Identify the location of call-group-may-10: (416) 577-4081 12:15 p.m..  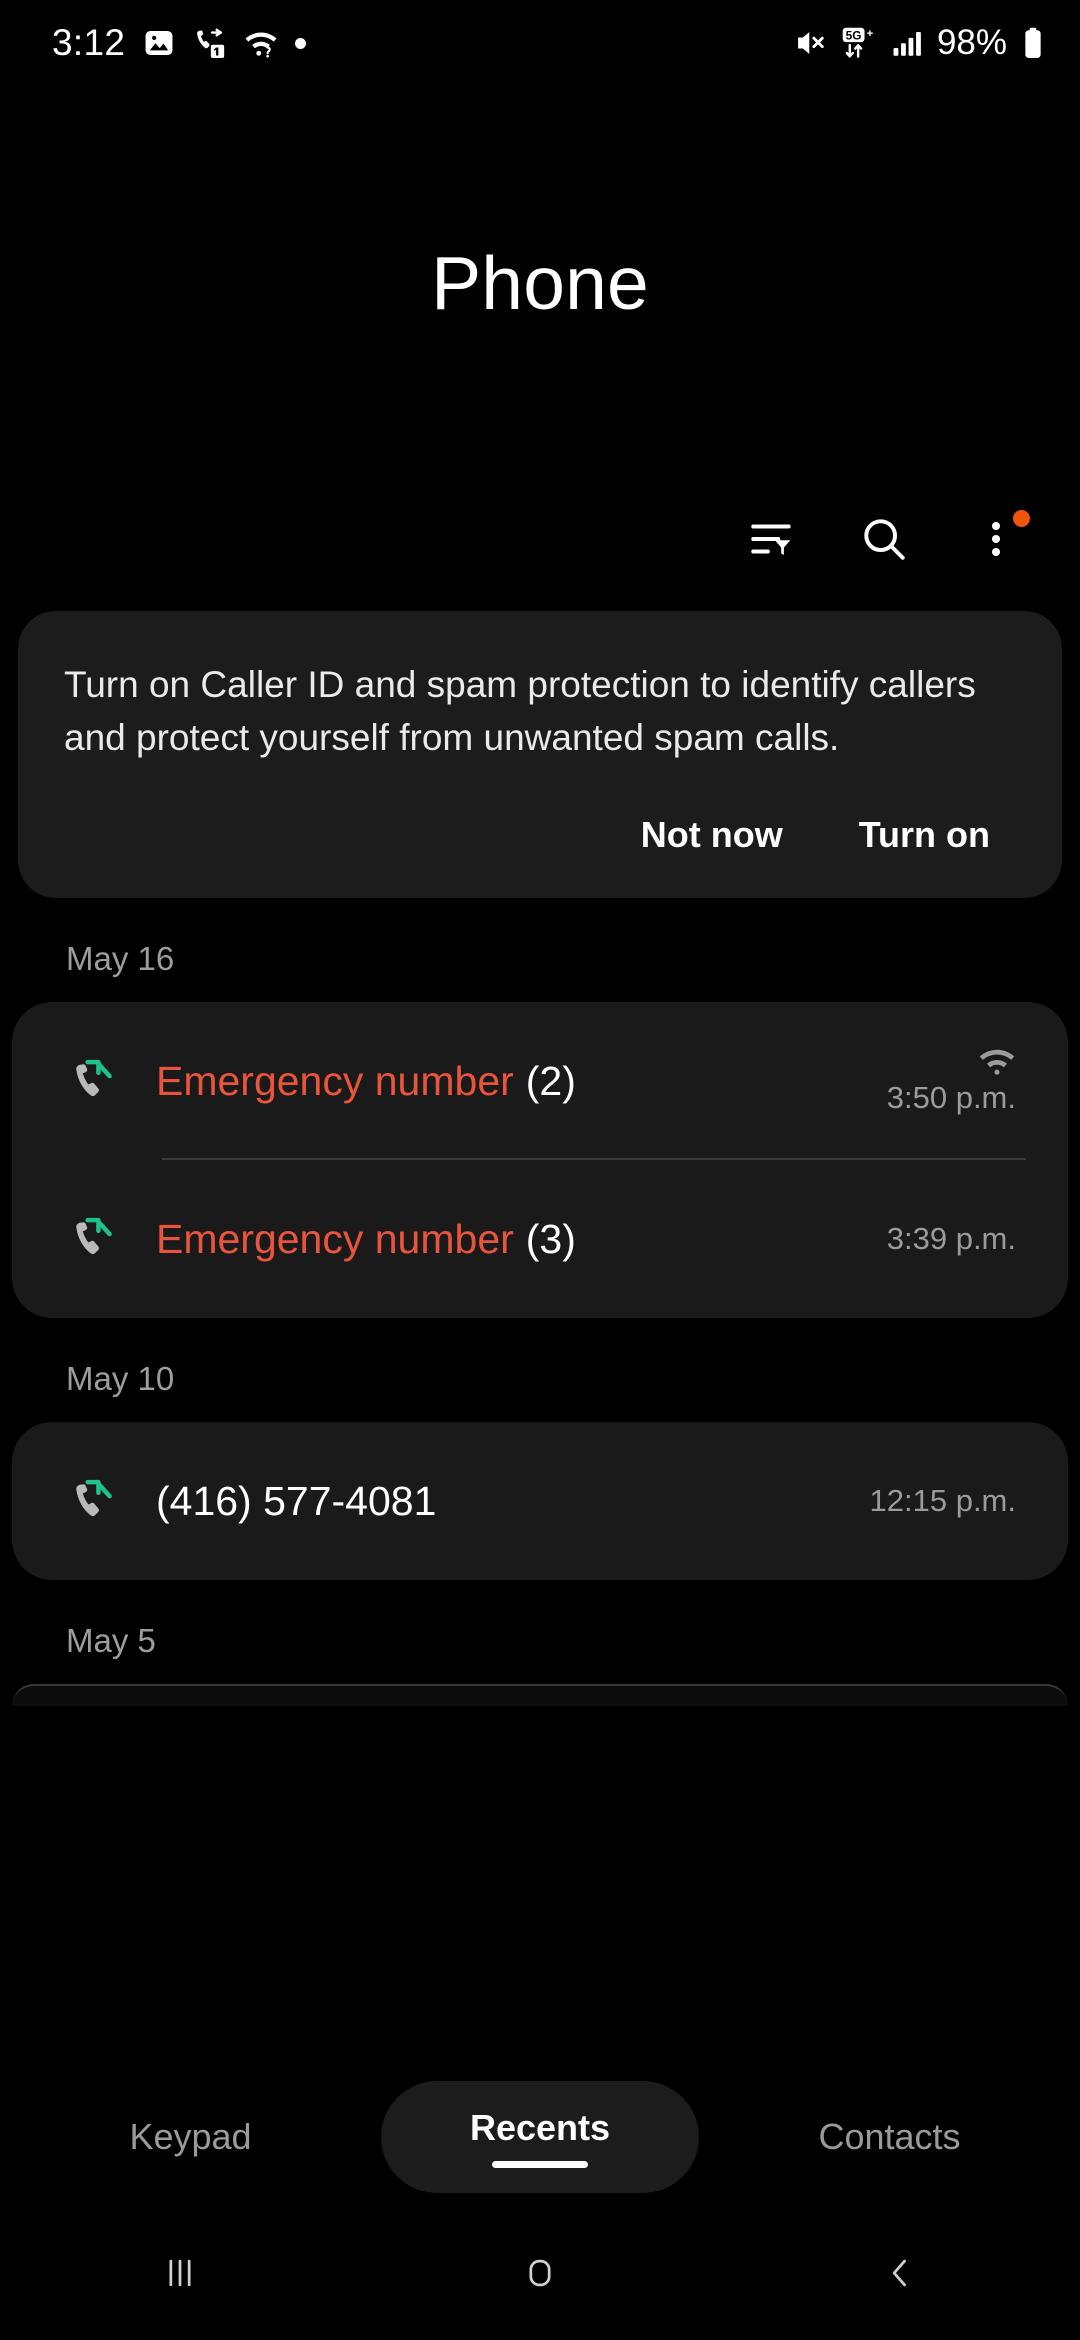
(540, 1501).